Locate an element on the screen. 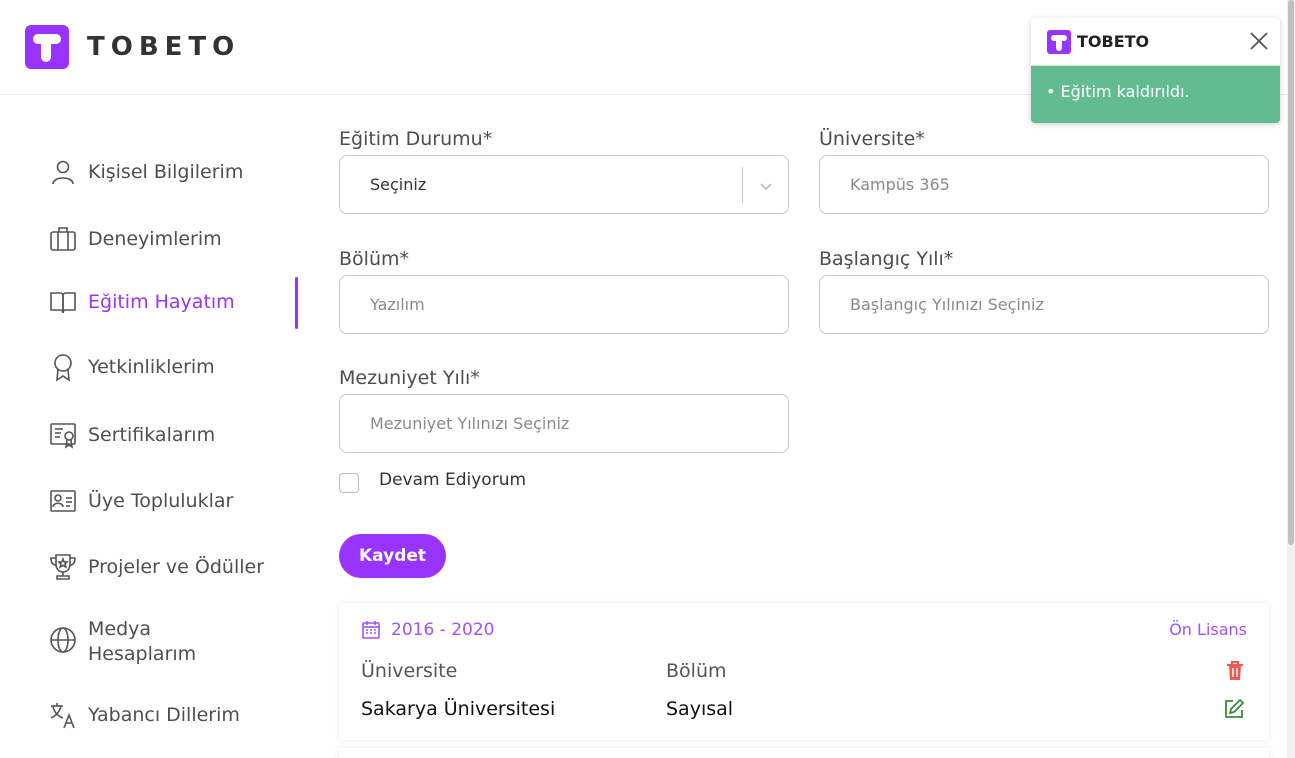  sidebar-item-label: Üye Topluluklar is located at coordinates (161, 501).